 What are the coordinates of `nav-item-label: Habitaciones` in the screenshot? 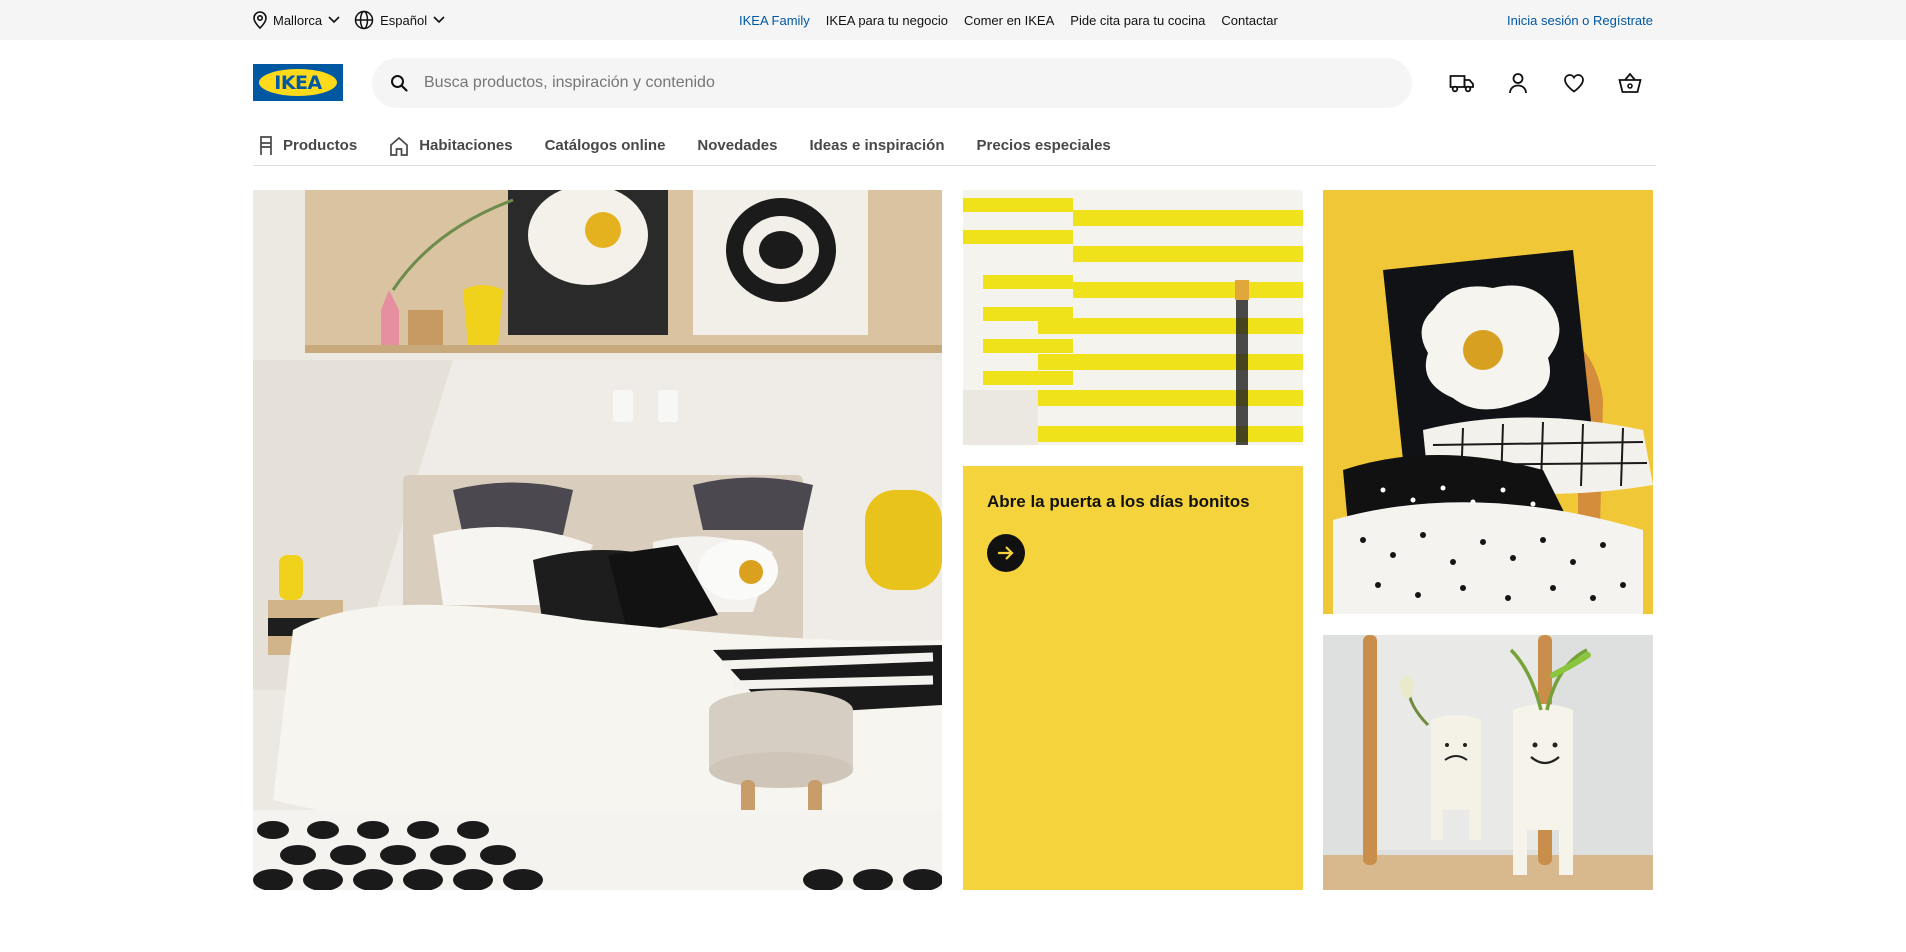 It's located at (466, 145).